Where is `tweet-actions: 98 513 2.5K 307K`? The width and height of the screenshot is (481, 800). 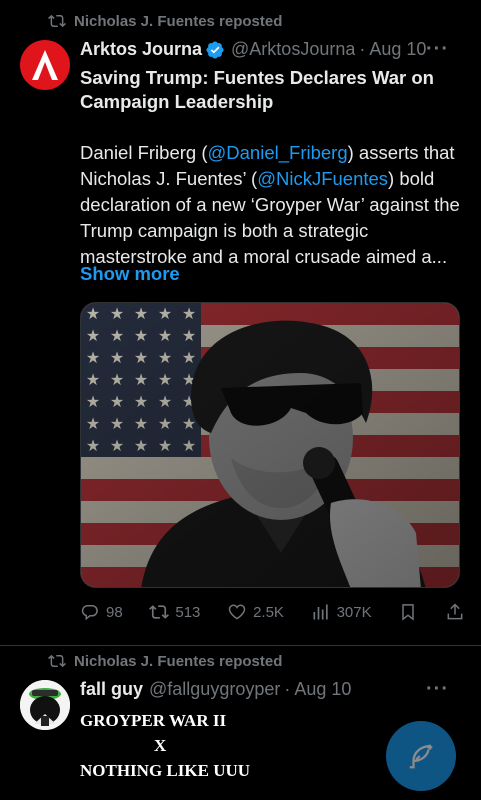 tweet-actions: 98 513 2.5K 307K is located at coordinates (272, 612).